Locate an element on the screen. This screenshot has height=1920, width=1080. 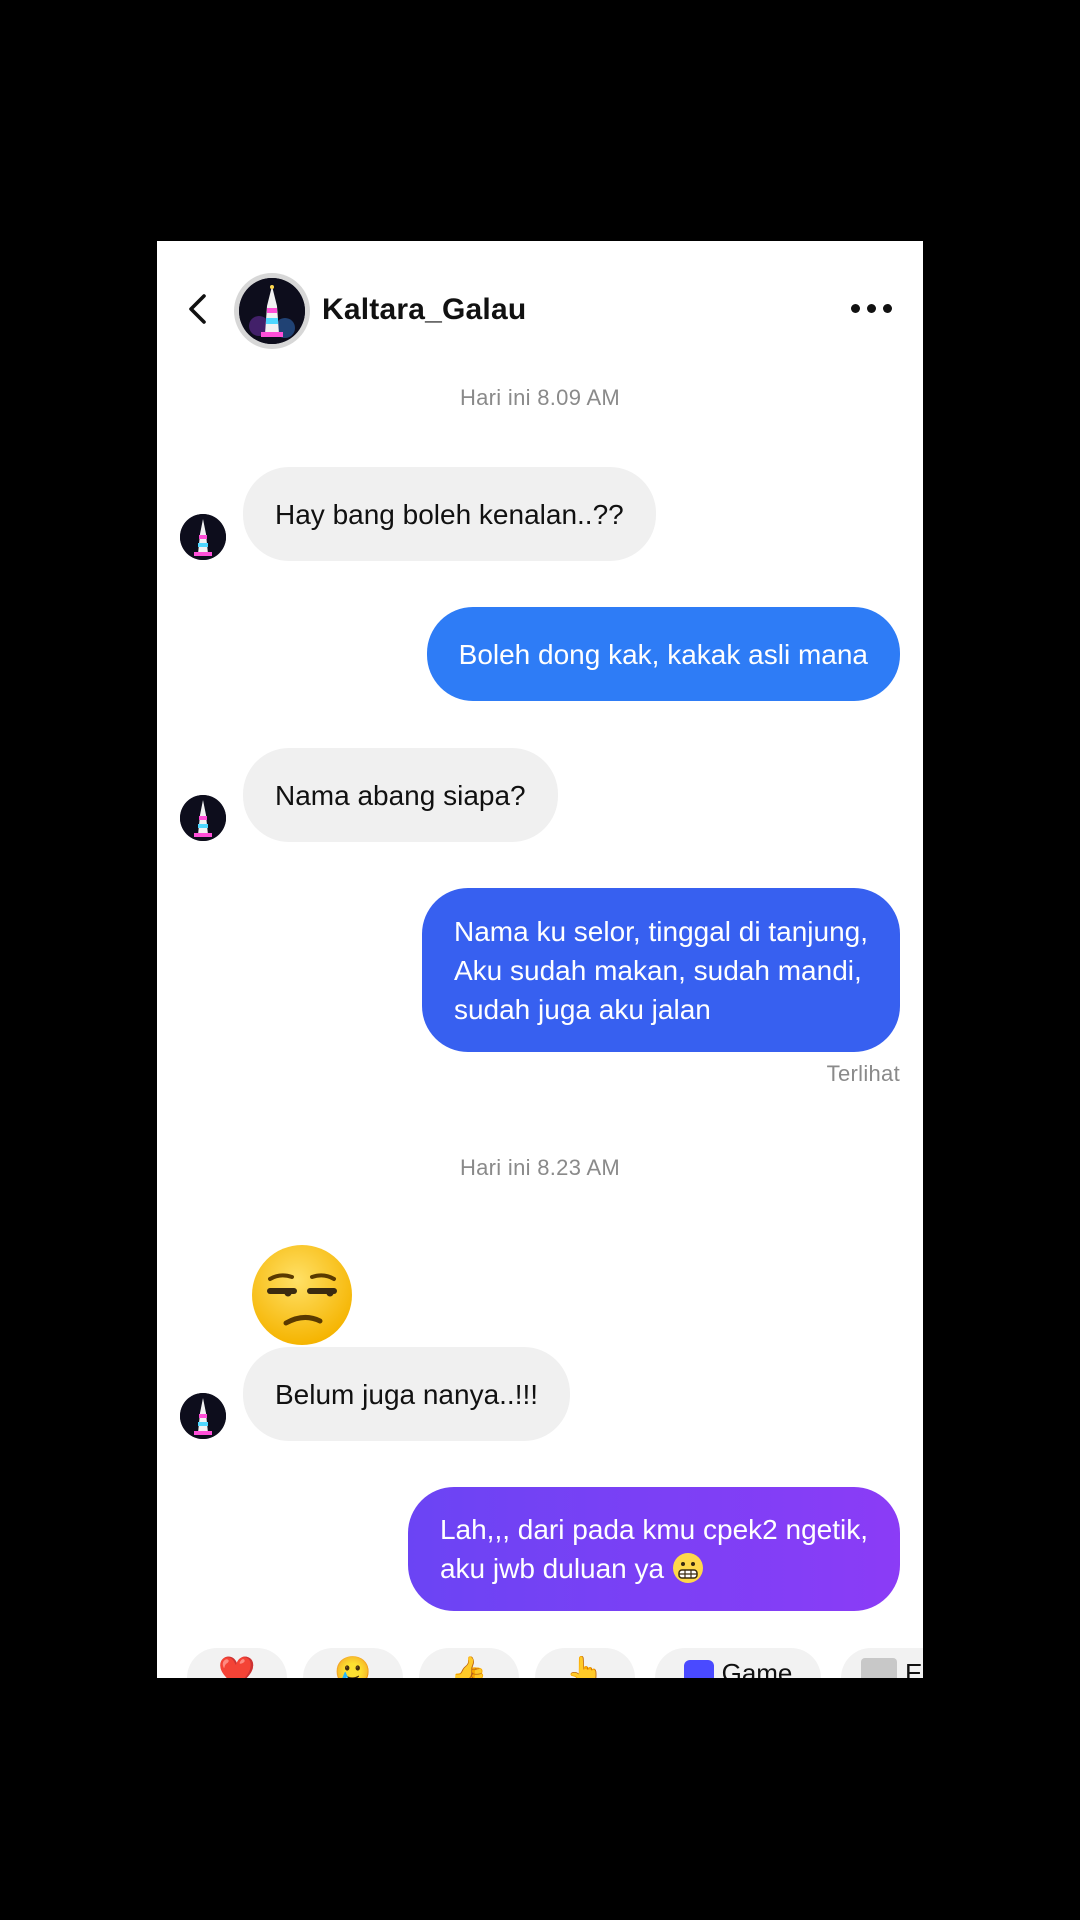
quick-reply-thumbs-up: 👍 is located at coordinates (469, 1663).